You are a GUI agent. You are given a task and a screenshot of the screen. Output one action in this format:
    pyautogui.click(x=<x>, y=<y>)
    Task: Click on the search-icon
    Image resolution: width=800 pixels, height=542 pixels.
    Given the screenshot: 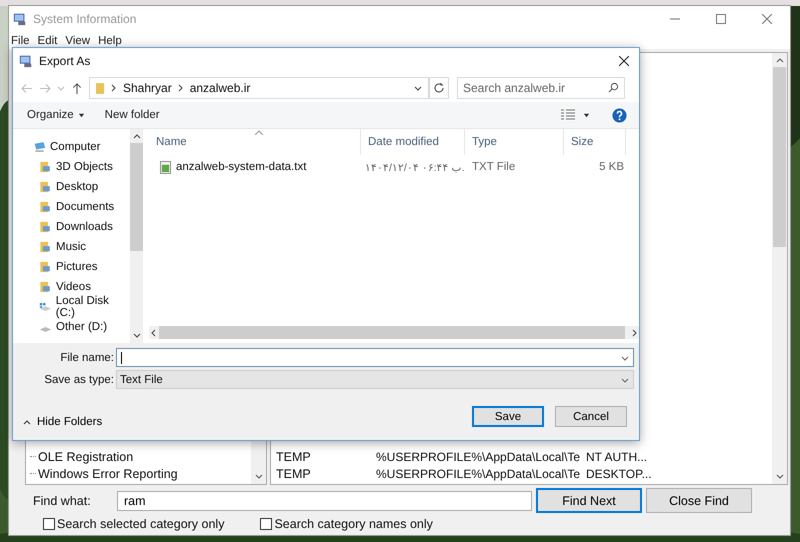 What is the action you would take?
    pyautogui.click(x=613, y=87)
    